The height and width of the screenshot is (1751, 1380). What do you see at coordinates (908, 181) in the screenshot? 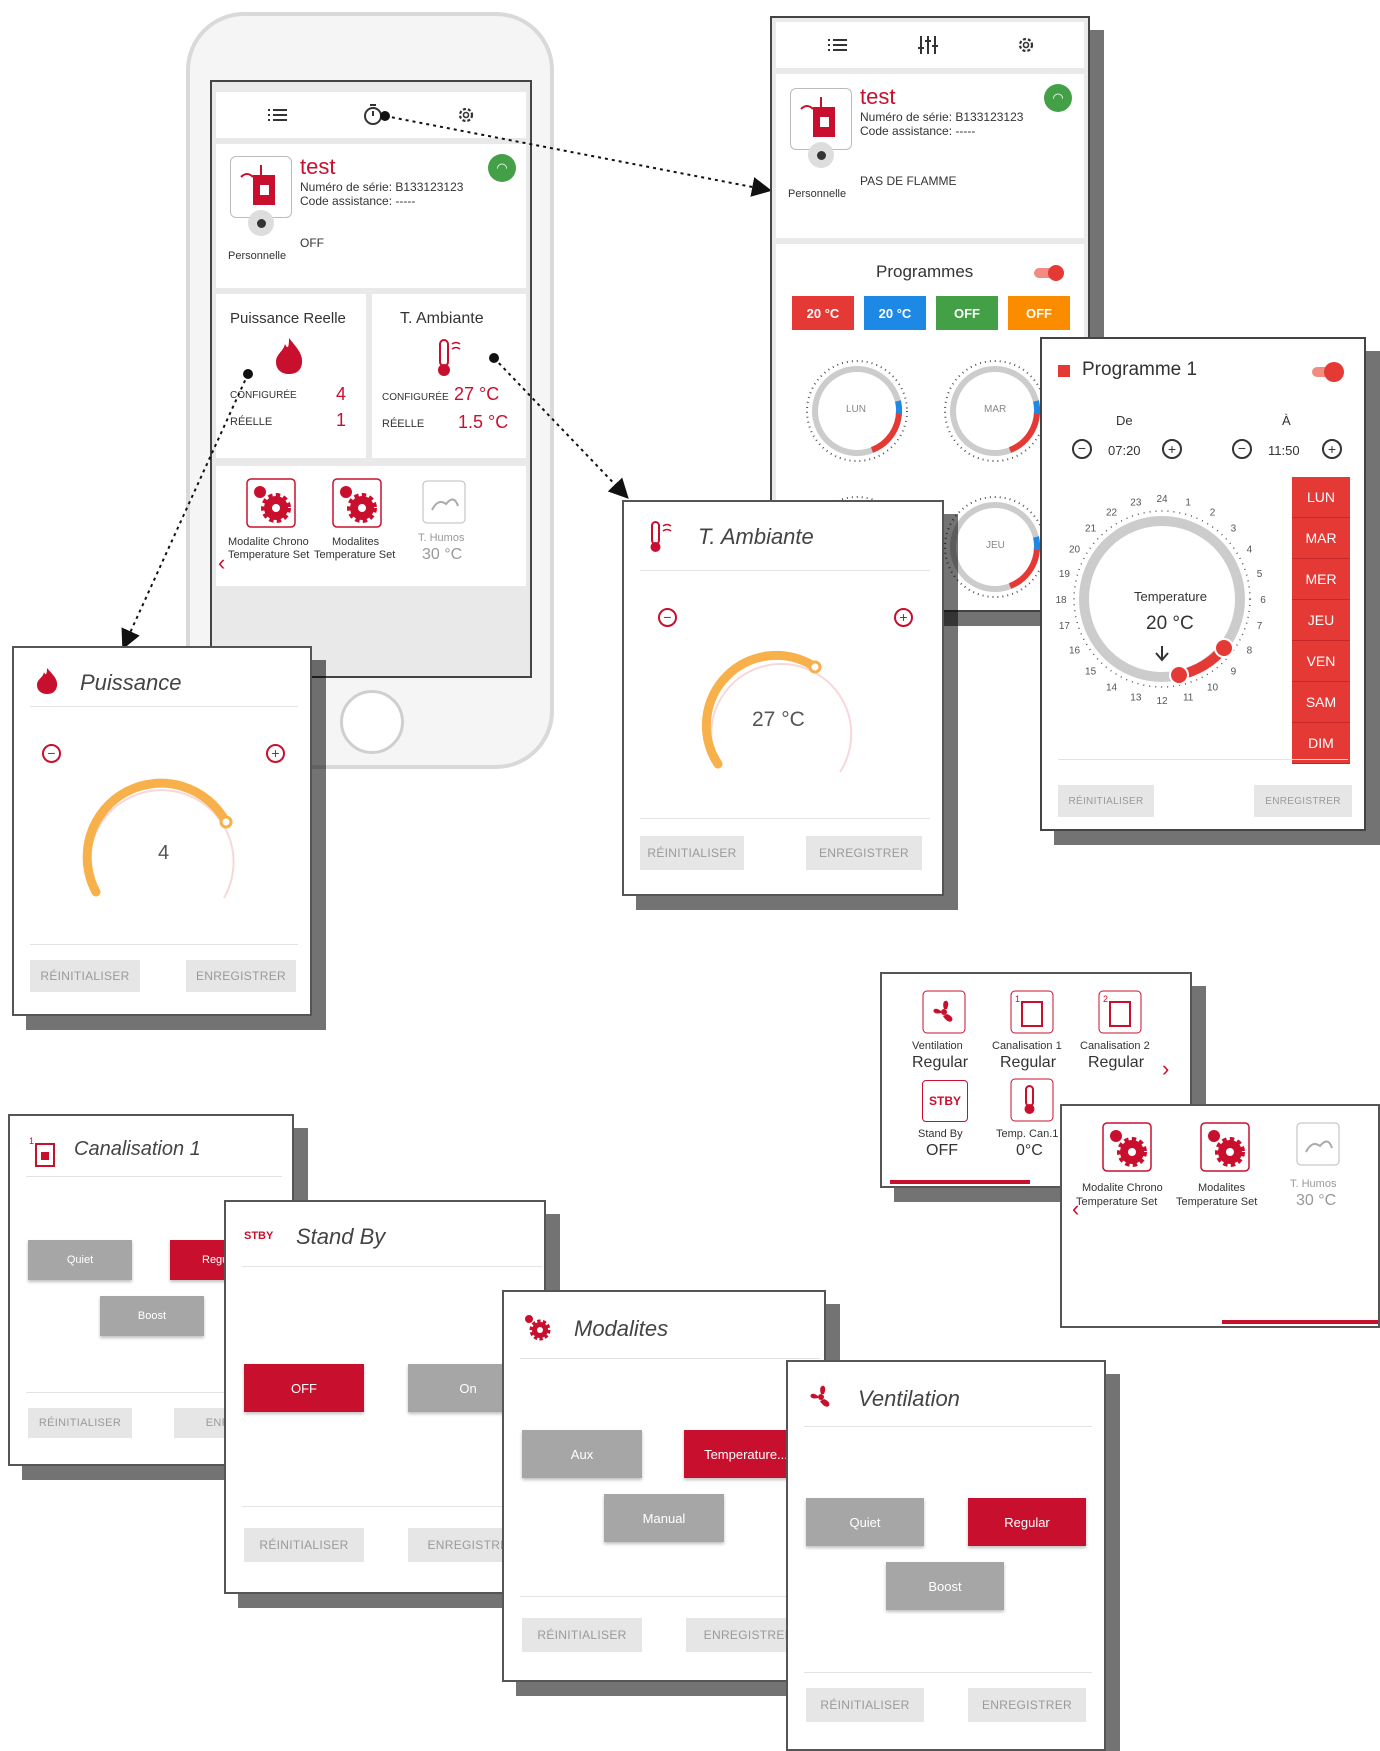
I see `device-state: PAS DE FLAMME` at bounding box center [908, 181].